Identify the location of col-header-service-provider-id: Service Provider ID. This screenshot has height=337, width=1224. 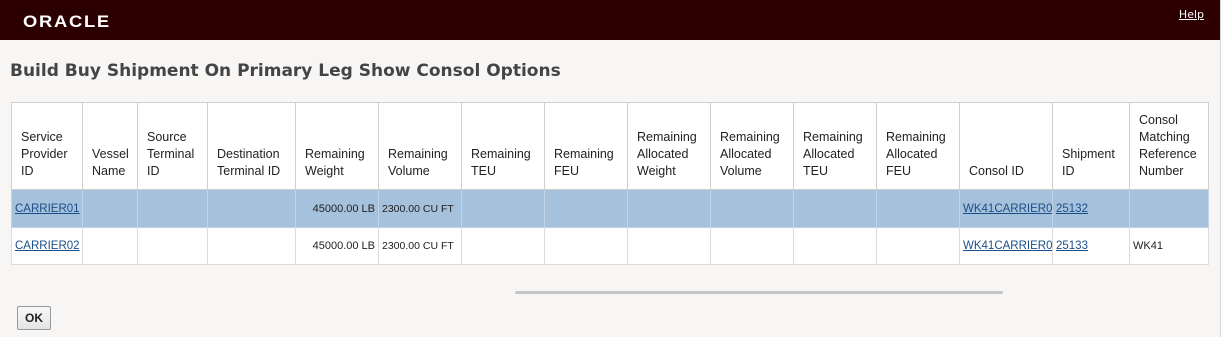
(47, 146).